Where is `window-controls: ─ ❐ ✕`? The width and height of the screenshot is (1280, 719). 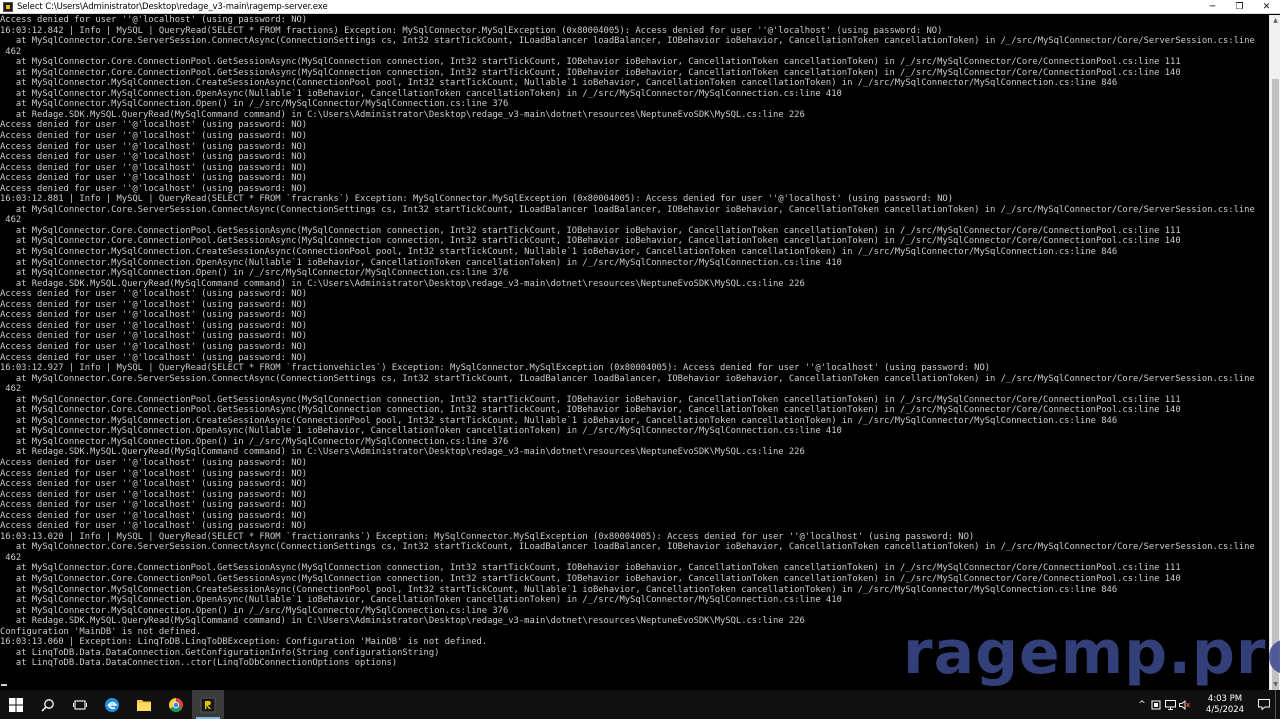 window-controls: ─ ❐ ✕ is located at coordinates (1239, 7).